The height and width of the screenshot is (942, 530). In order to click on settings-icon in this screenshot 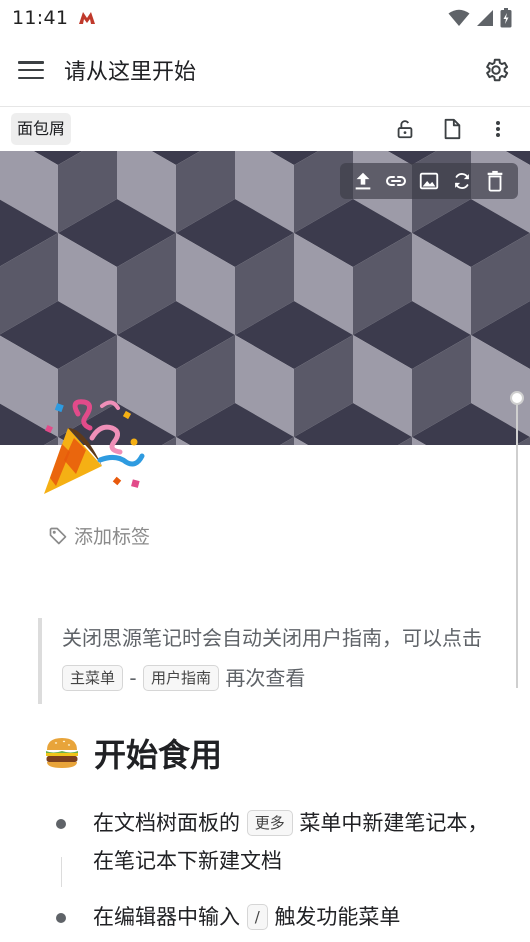, I will do `click(496, 70)`.